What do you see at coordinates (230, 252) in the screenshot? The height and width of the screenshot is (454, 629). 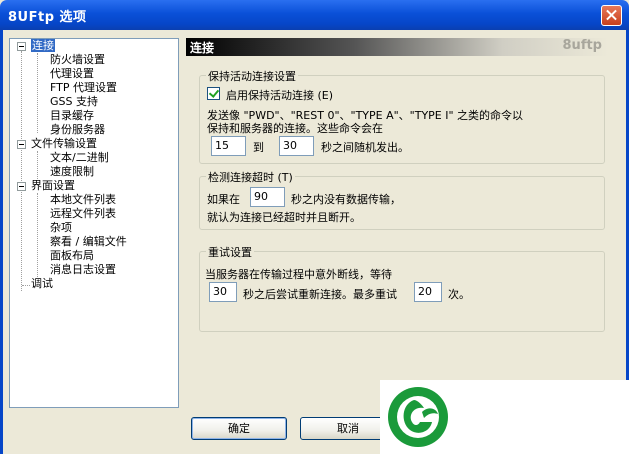 I see `retry-legend: 重试设置` at bounding box center [230, 252].